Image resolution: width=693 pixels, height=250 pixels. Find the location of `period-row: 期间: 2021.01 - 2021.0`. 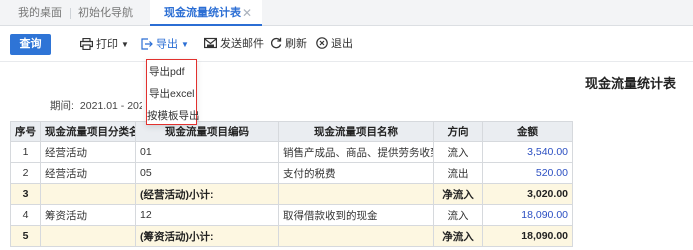

period-row: 期间: 2021.01 - 2021.0 is located at coordinates (96, 105).